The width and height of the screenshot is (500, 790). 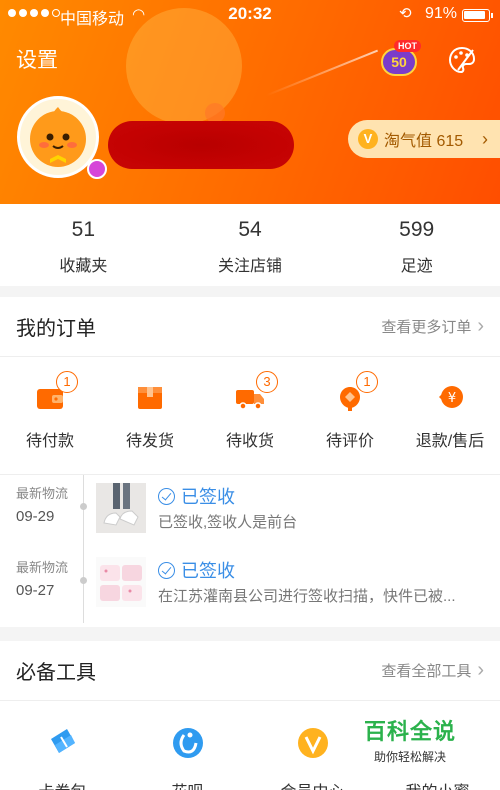 I want to click on rotation-lock-icon: ⟲, so click(x=405, y=13).